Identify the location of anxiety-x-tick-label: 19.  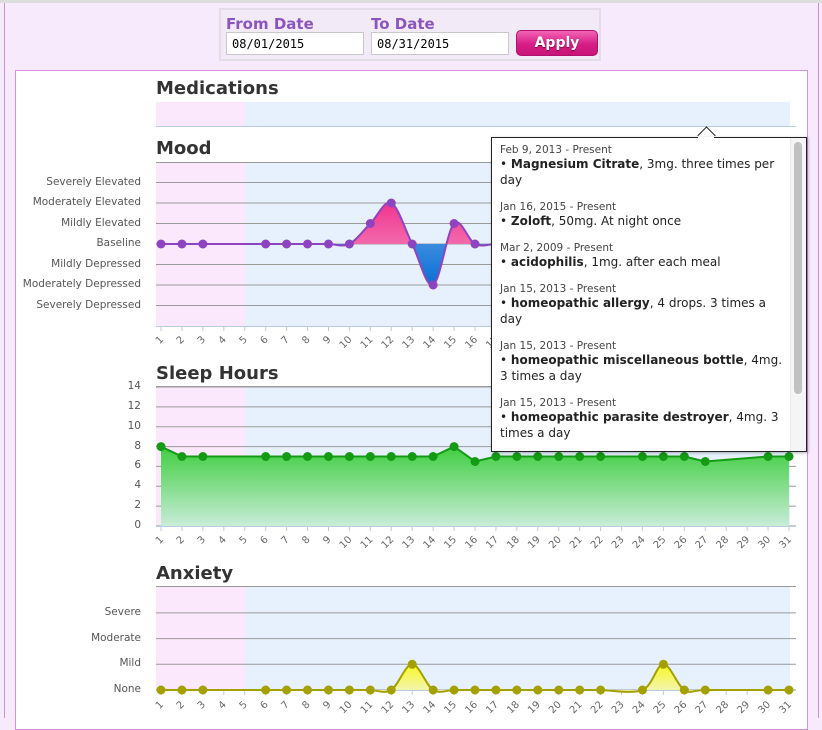
(534, 707).